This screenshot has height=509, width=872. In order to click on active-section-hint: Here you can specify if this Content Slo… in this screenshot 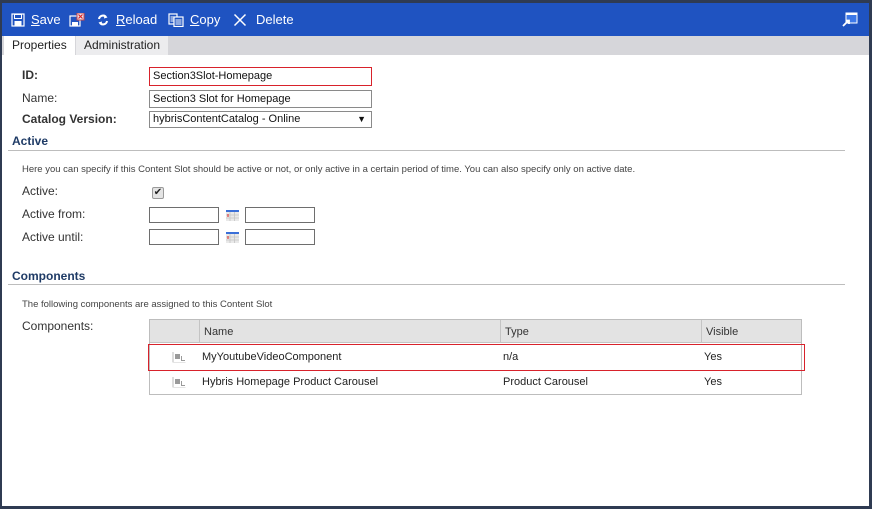, I will do `click(329, 169)`.